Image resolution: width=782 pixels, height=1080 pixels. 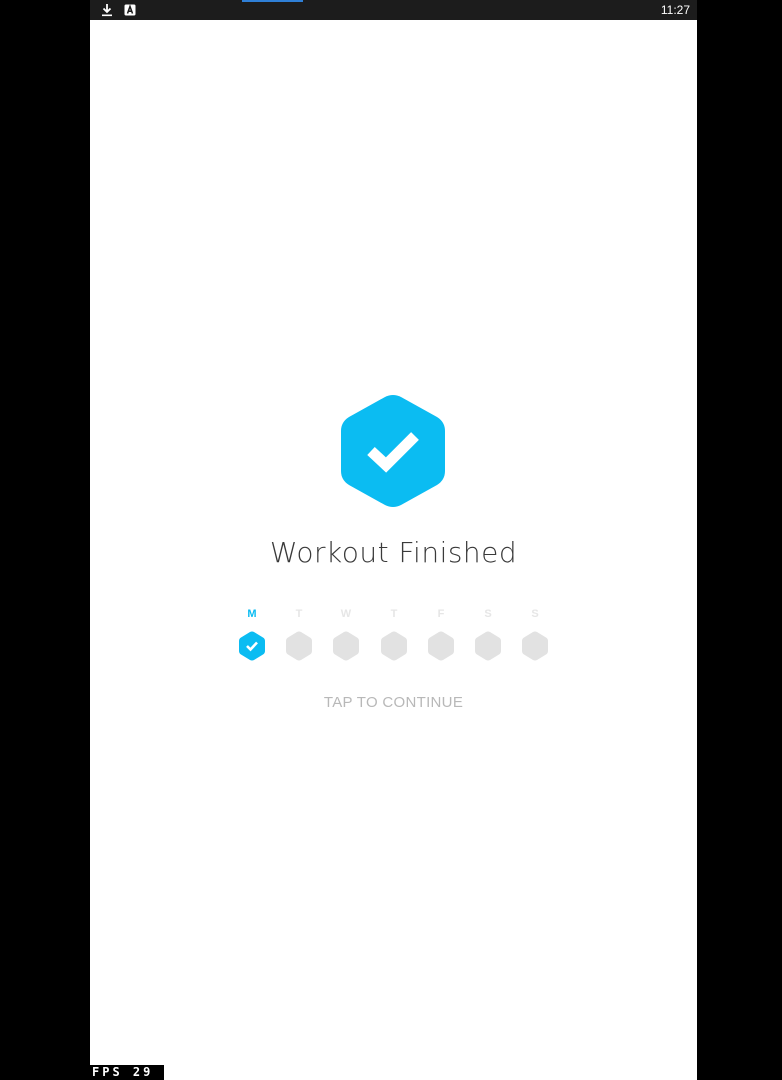 What do you see at coordinates (441, 614) in the screenshot?
I see `day-letter: F` at bounding box center [441, 614].